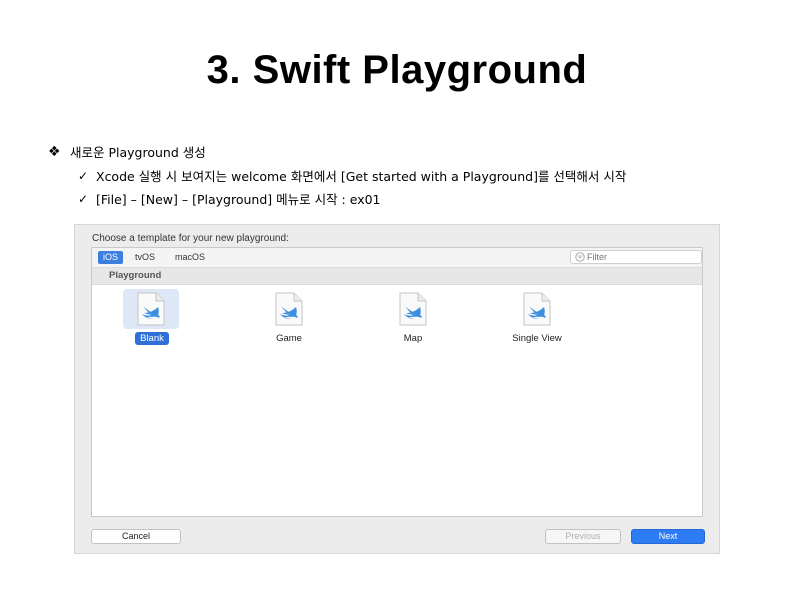 This screenshot has height=595, width=794. I want to click on bullet-item: ❖ 새로운 Playground 생성, so click(127, 151).